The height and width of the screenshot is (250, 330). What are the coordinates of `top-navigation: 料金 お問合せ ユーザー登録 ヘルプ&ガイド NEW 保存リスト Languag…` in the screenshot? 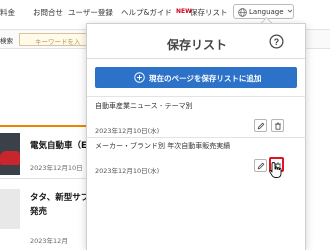 It's located at (165, 12).